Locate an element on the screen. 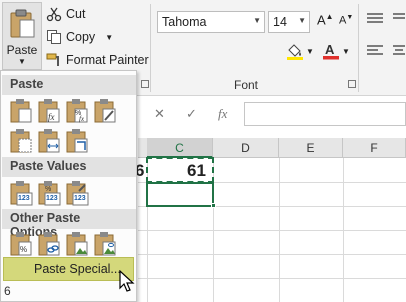 The image size is (406, 302). align-top-icon is located at coordinates (375, 19).